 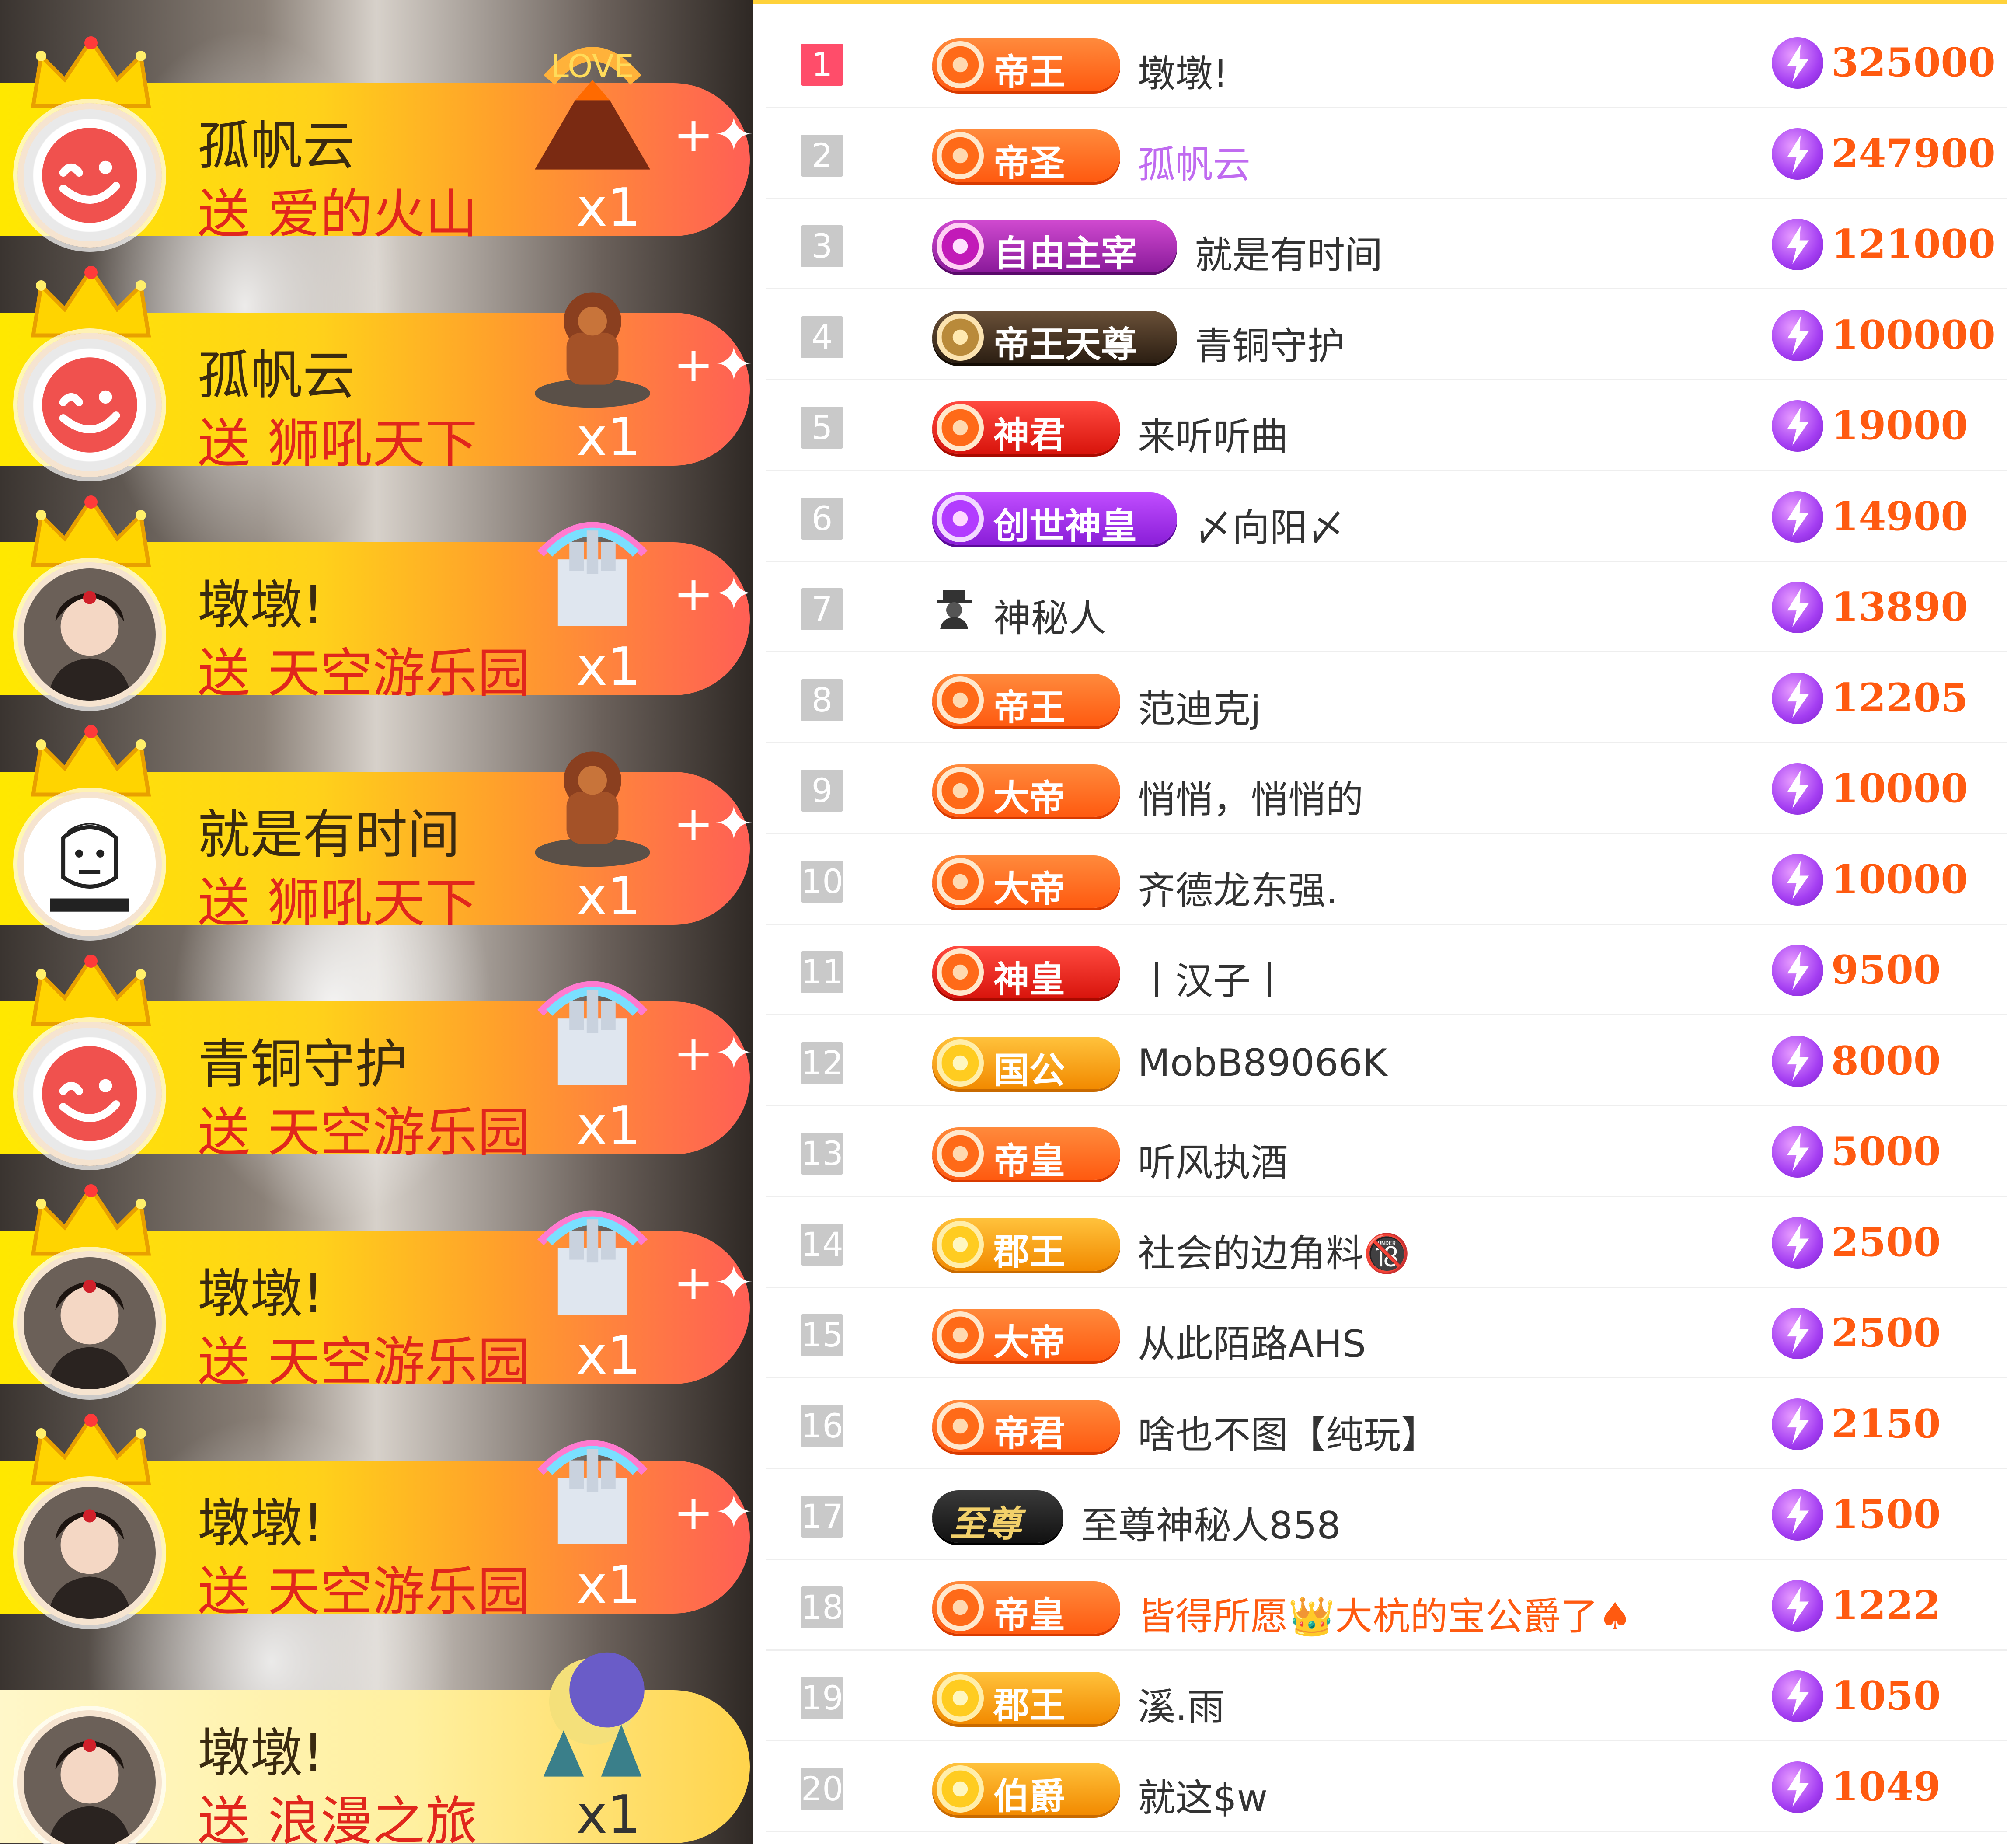 I want to click on contribution-score: 1500, so click(x=1886, y=1514).